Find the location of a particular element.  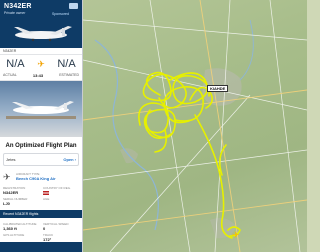

serial-value: LJ0 is located at coordinates (6, 203).